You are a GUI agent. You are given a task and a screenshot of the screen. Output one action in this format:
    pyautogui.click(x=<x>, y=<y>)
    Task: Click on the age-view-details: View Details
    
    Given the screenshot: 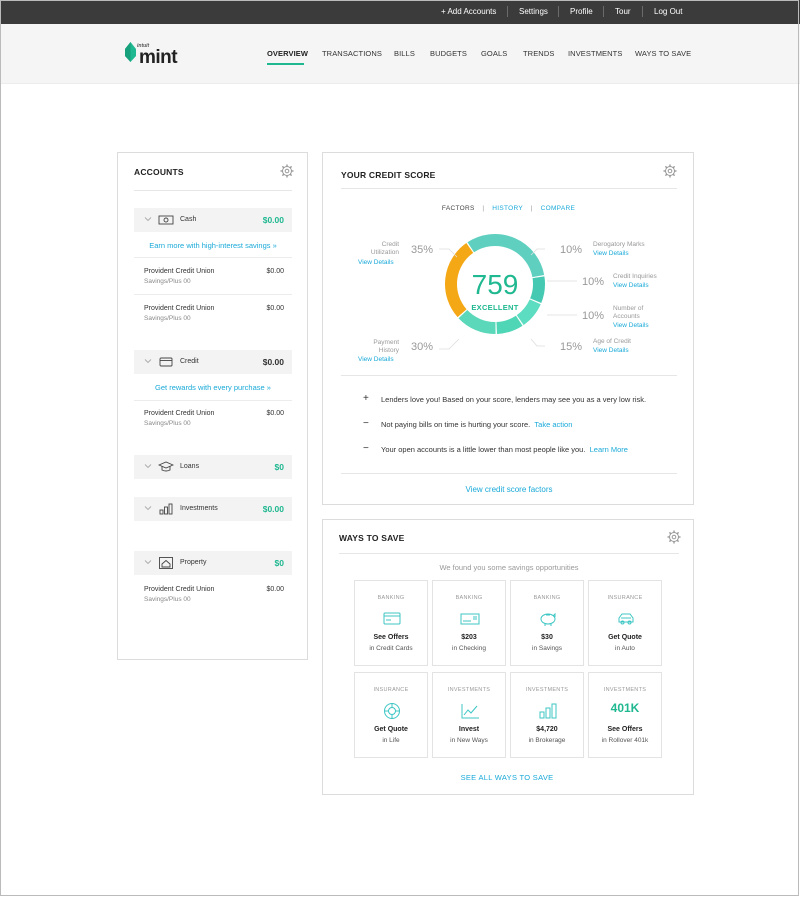 What is the action you would take?
    pyautogui.click(x=611, y=350)
    